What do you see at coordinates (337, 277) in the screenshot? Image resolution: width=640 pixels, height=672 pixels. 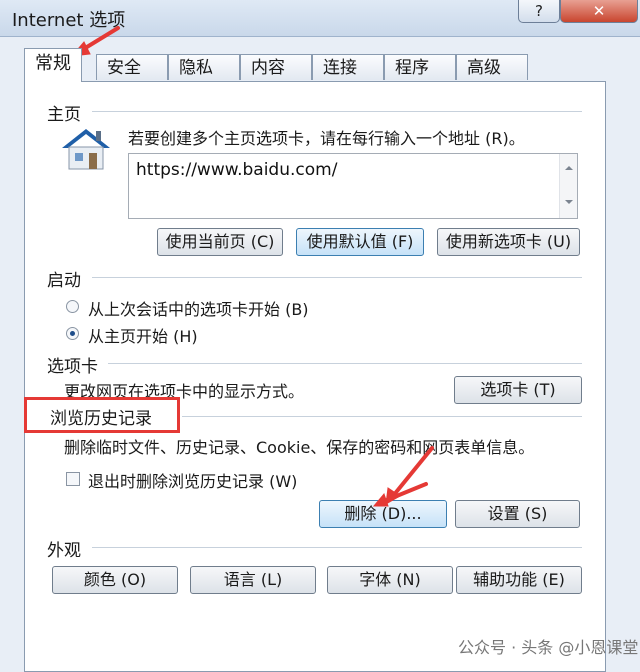 I see `startup-section-divider` at bounding box center [337, 277].